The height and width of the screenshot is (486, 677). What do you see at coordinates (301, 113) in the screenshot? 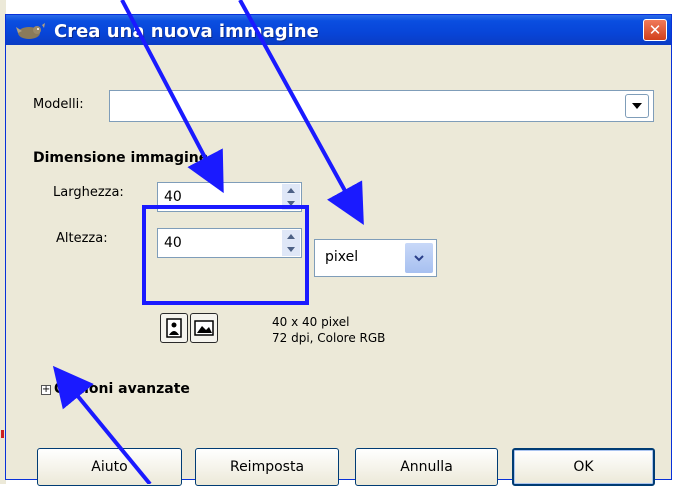
I see `arrow-to-unit-select` at bounding box center [301, 113].